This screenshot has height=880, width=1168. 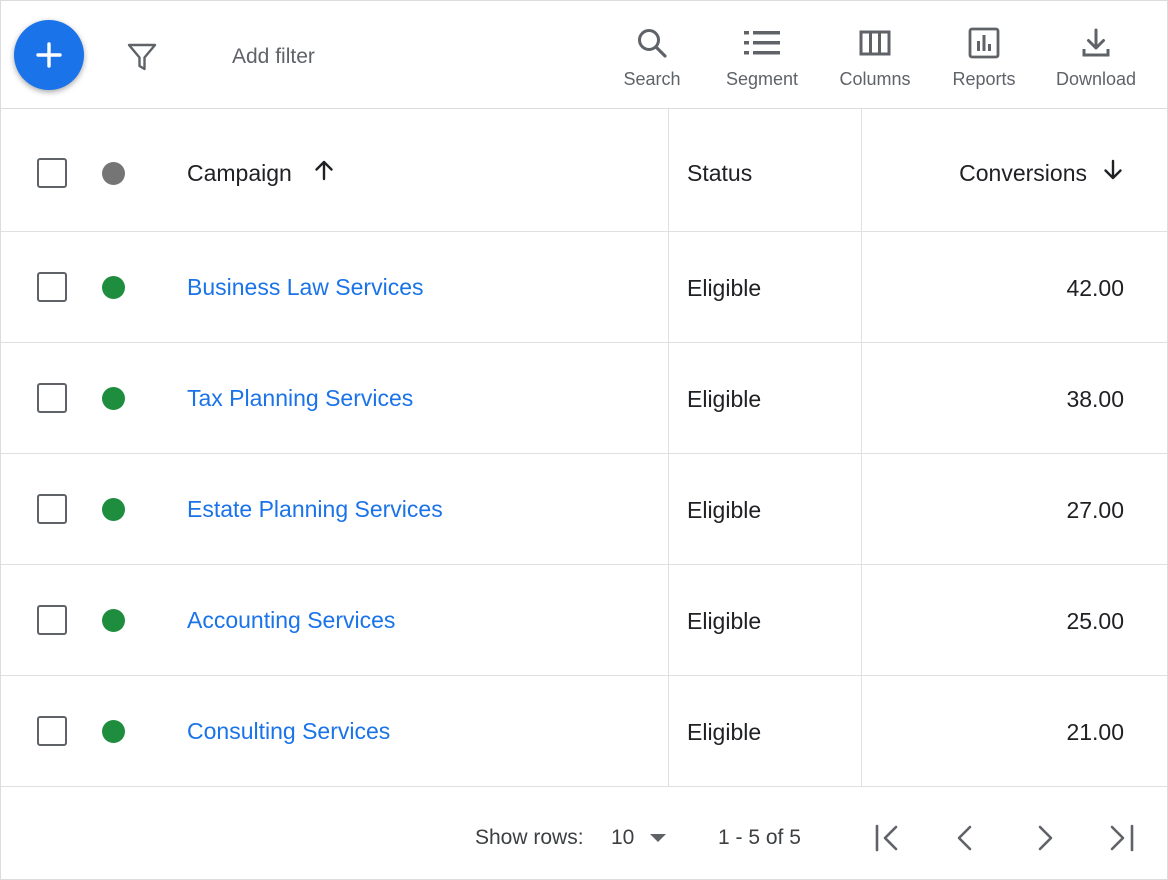 I want to click on reports-tool-label: Reports, so click(x=984, y=79).